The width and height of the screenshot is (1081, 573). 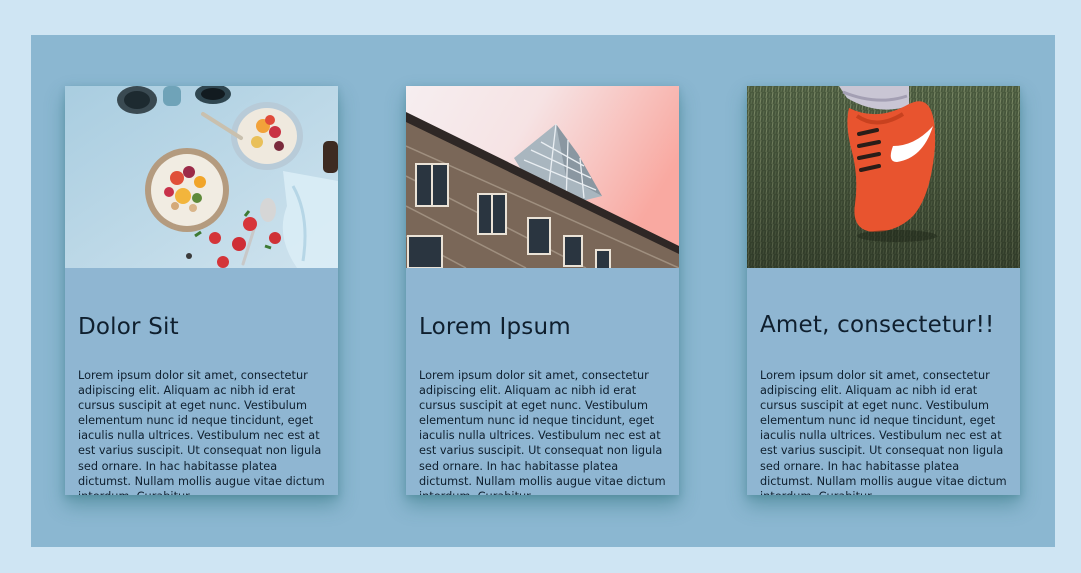 I want to click on building-architecture-image, so click(x=542, y=177).